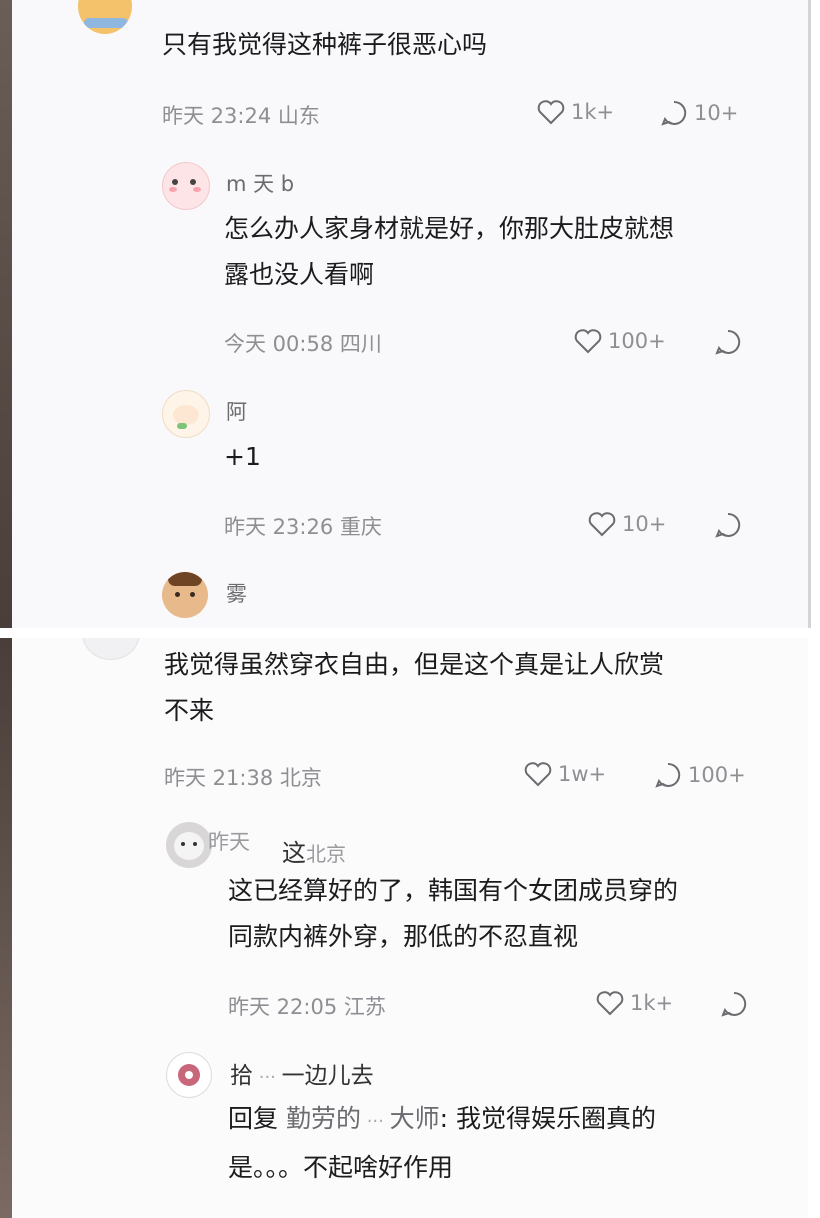 The image size is (820, 1218). Describe the element at coordinates (453, 890) in the screenshot. I see `reply-text-line: 这已经算好的了，韩国有个女团成员穿的` at that location.